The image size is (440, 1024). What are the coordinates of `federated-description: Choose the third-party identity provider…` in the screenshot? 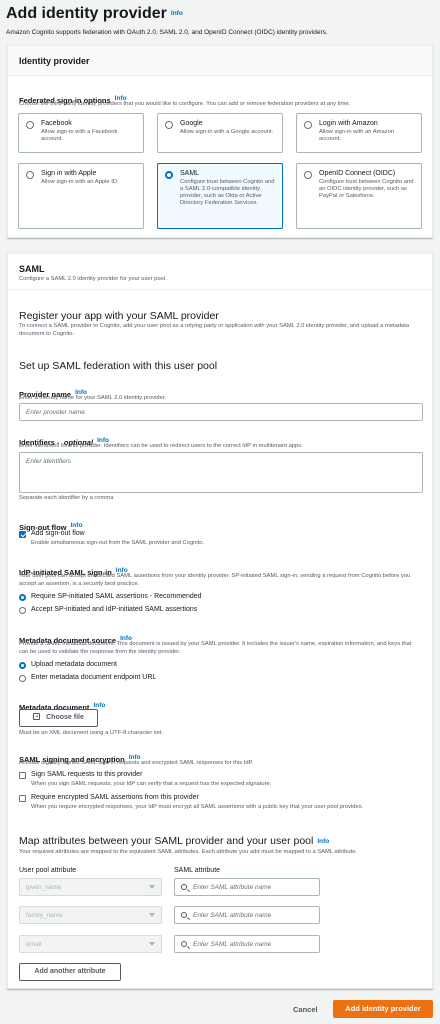 It's located at (185, 104).